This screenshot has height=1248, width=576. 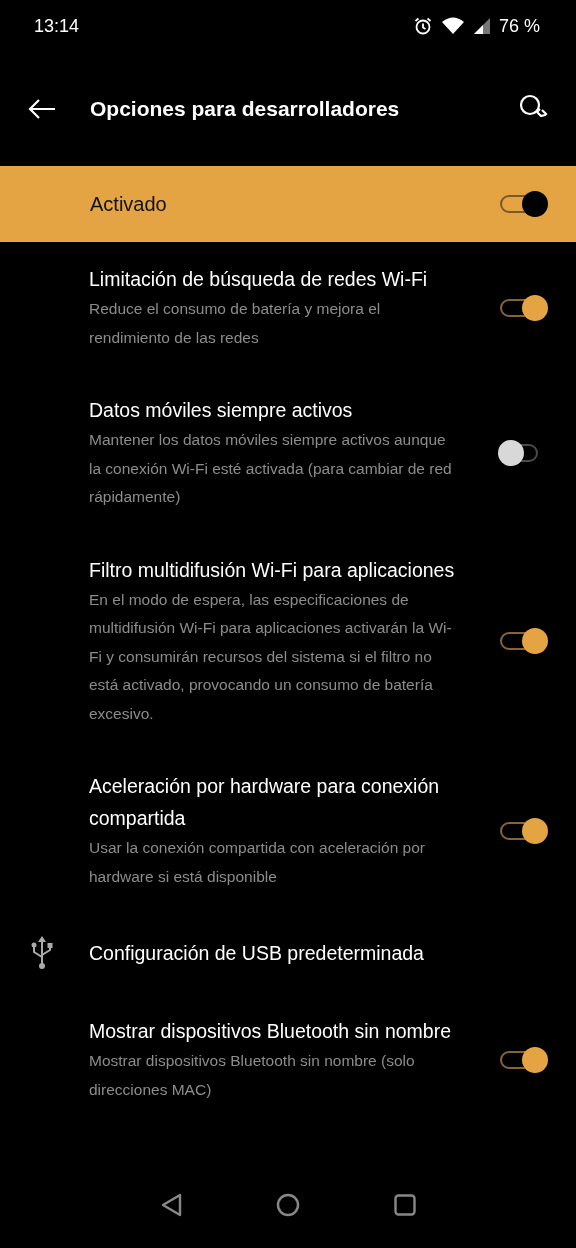 I want to click on alarm-icon, so click(x=422, y=26).